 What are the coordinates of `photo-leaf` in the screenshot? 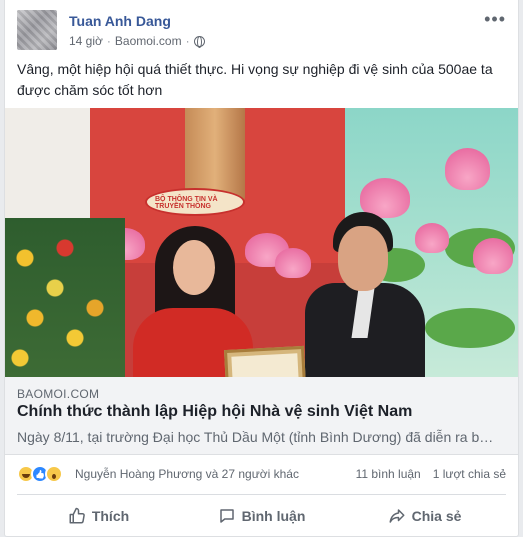 It's located at (470, 328).